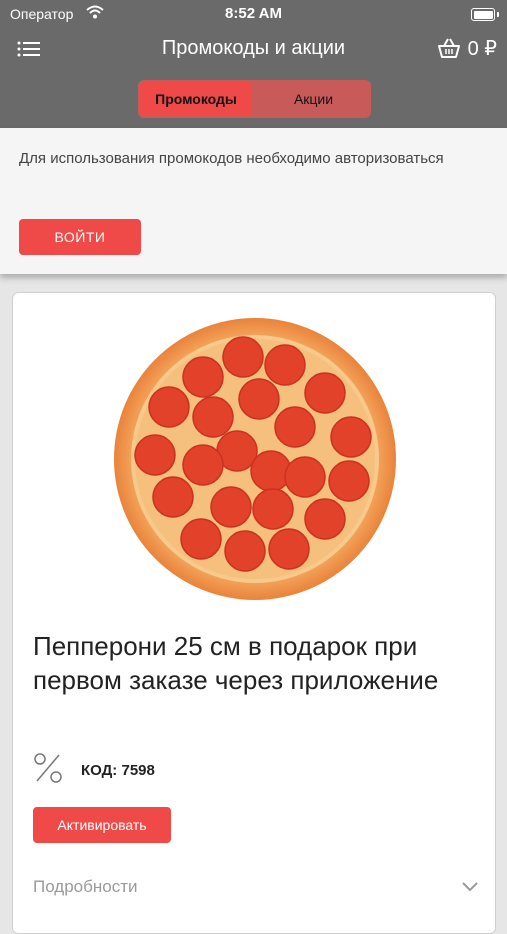 The height and width of the screenshot is (934, 507). Describe the element at coordinates (102, 825) in the screenshot. I see `activate-button: Активировать` at that location.